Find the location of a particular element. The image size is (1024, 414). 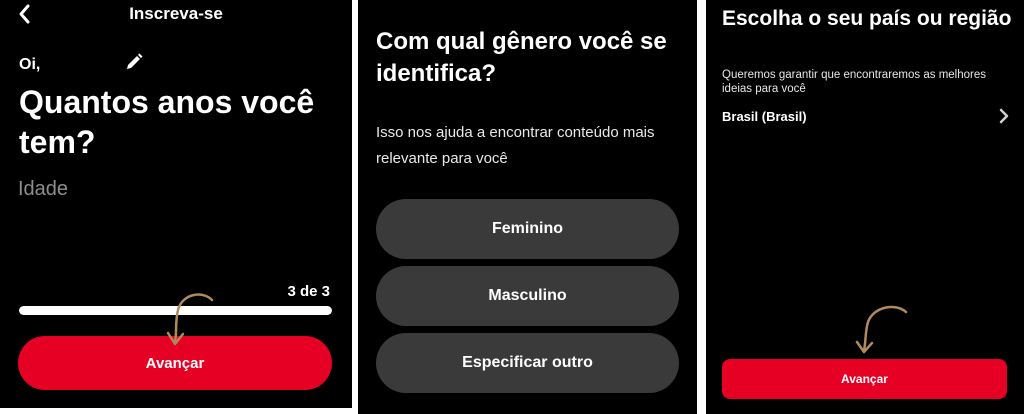

option-other-button: Especificar outro is located at coordinates (527, 363).